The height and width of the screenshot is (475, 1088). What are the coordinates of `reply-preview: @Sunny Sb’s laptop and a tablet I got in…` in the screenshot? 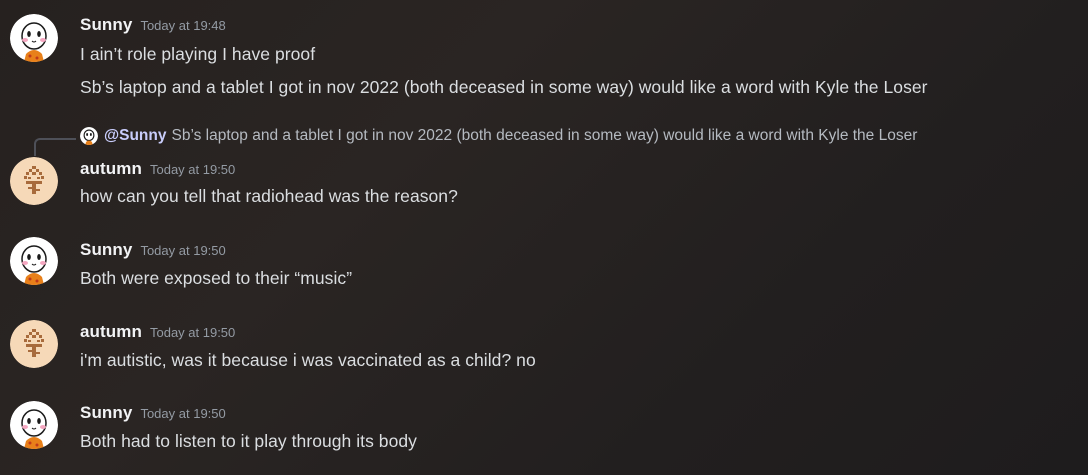 It's located at (498, 136).